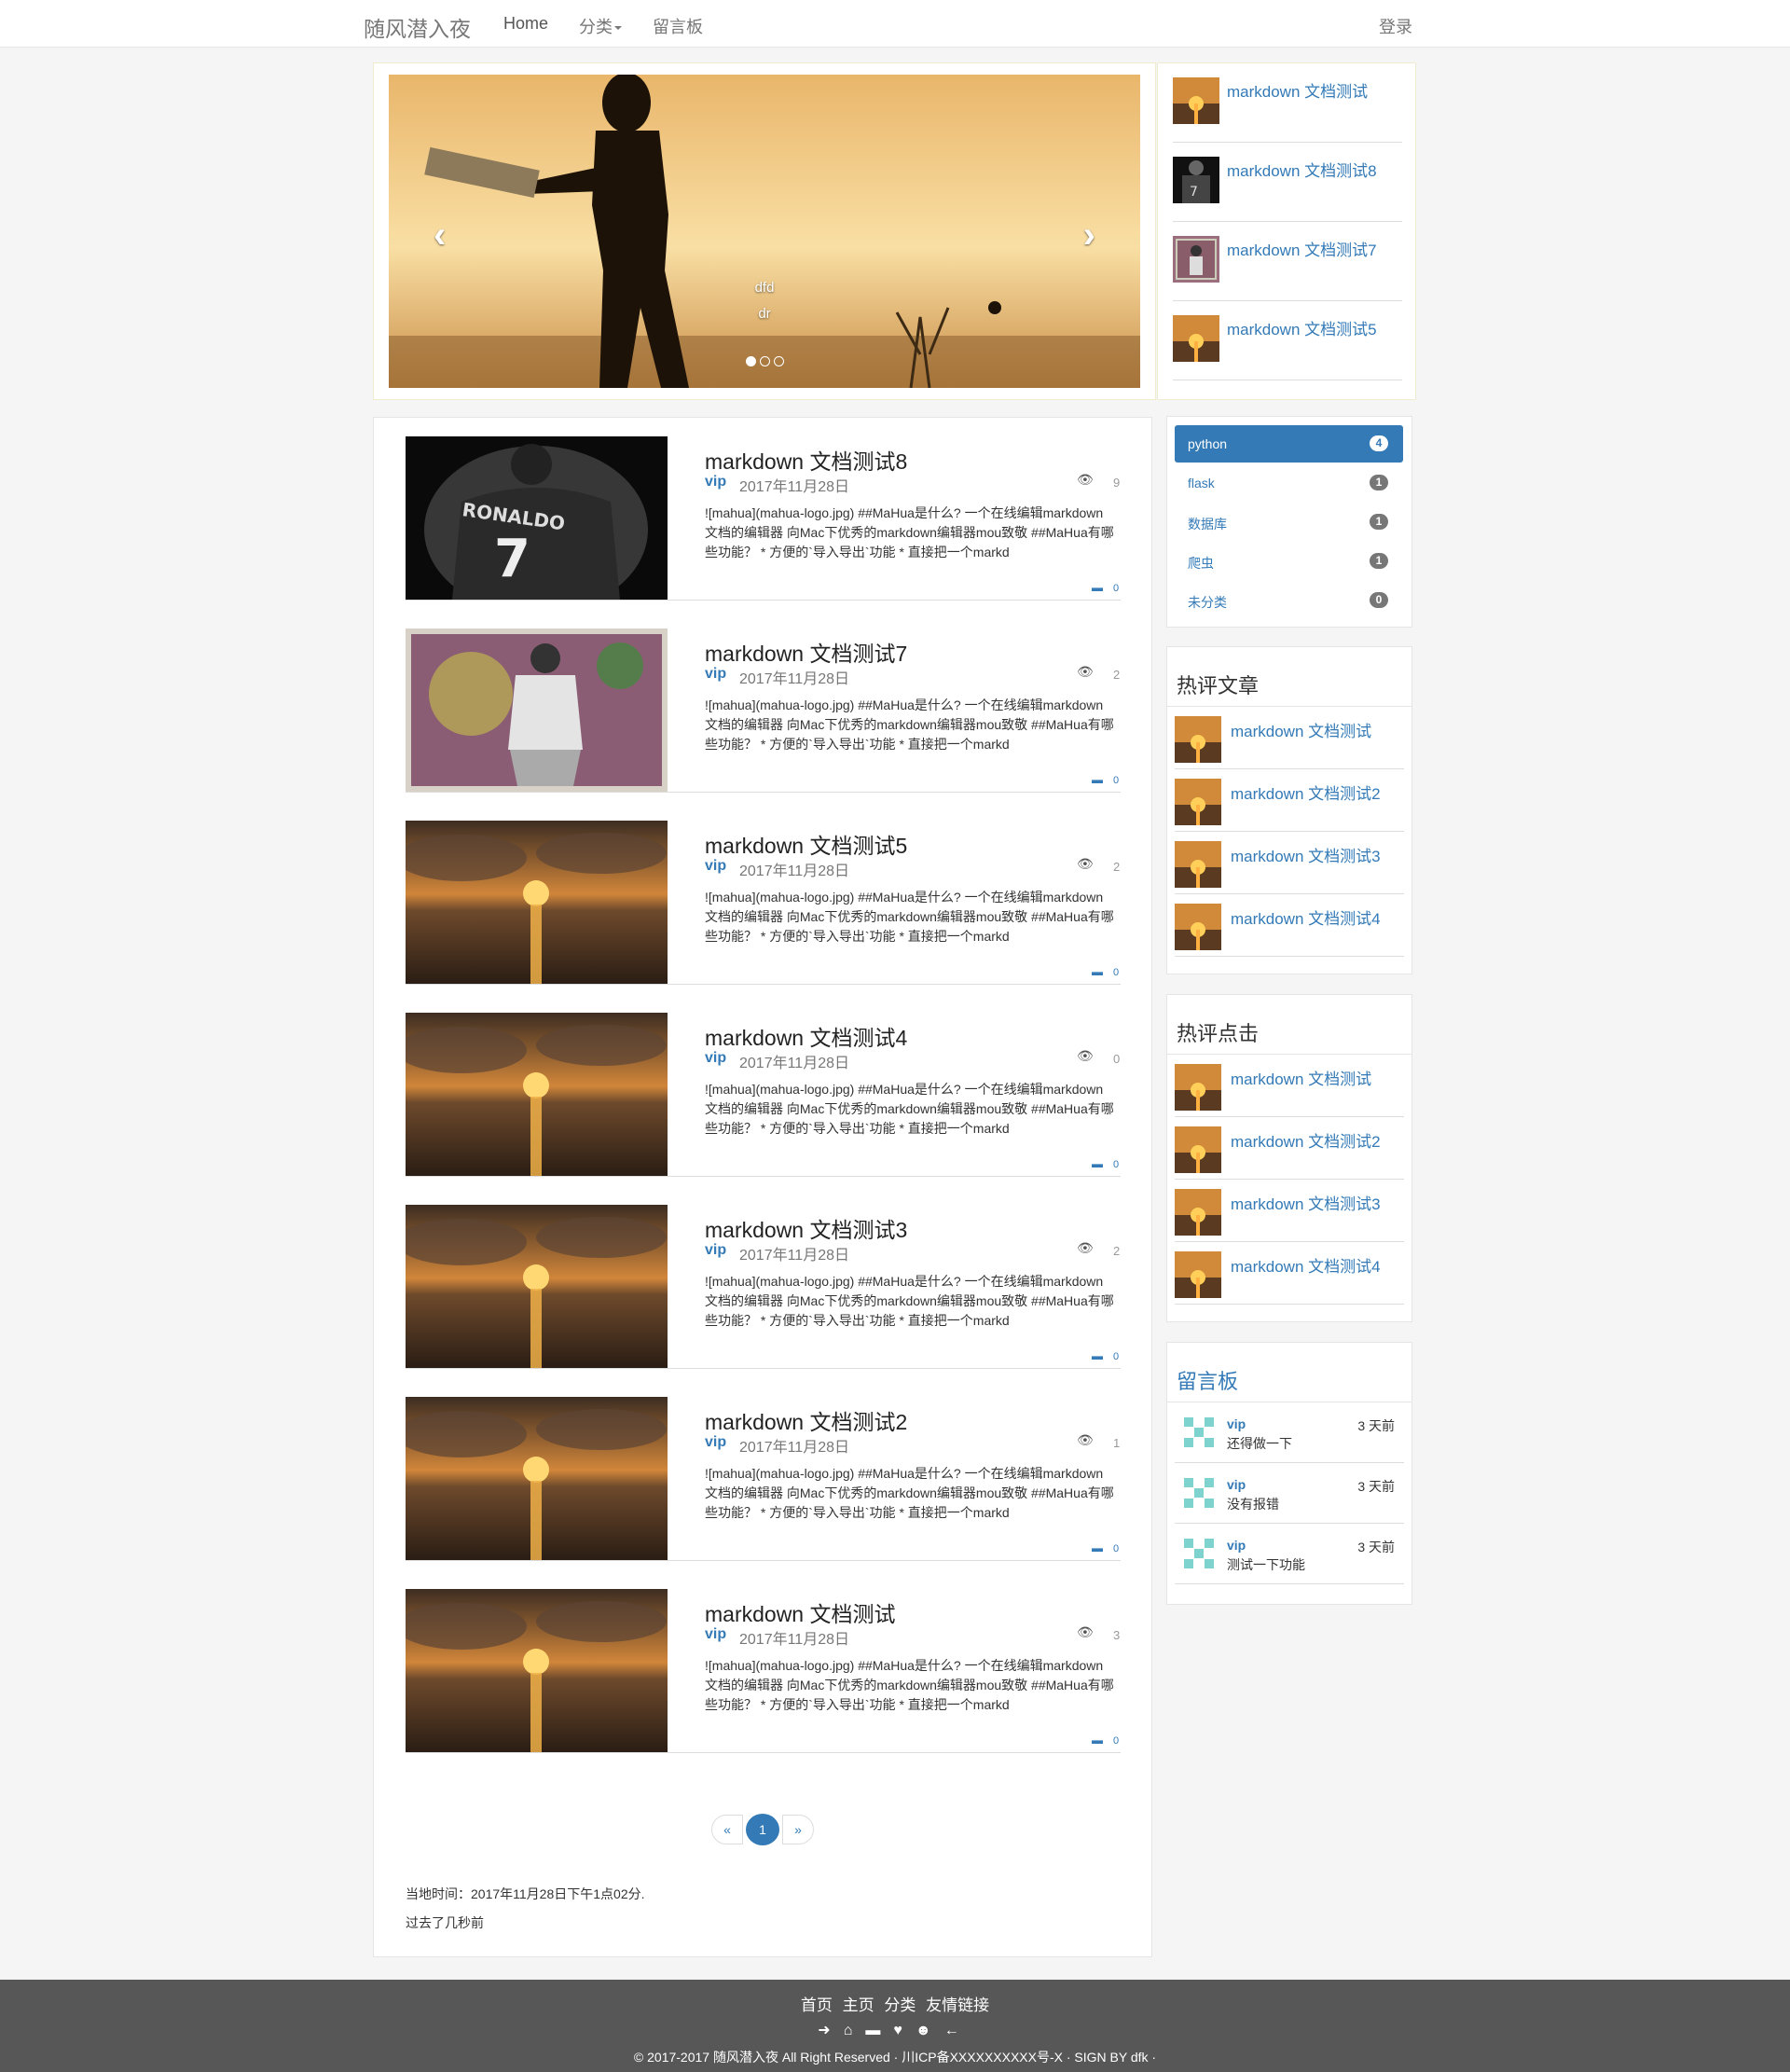 The image size is (1790, 2072). Describe the element at coordinates (727, 1829) in the screenshot. I see `pagination-prev: «` at that location.